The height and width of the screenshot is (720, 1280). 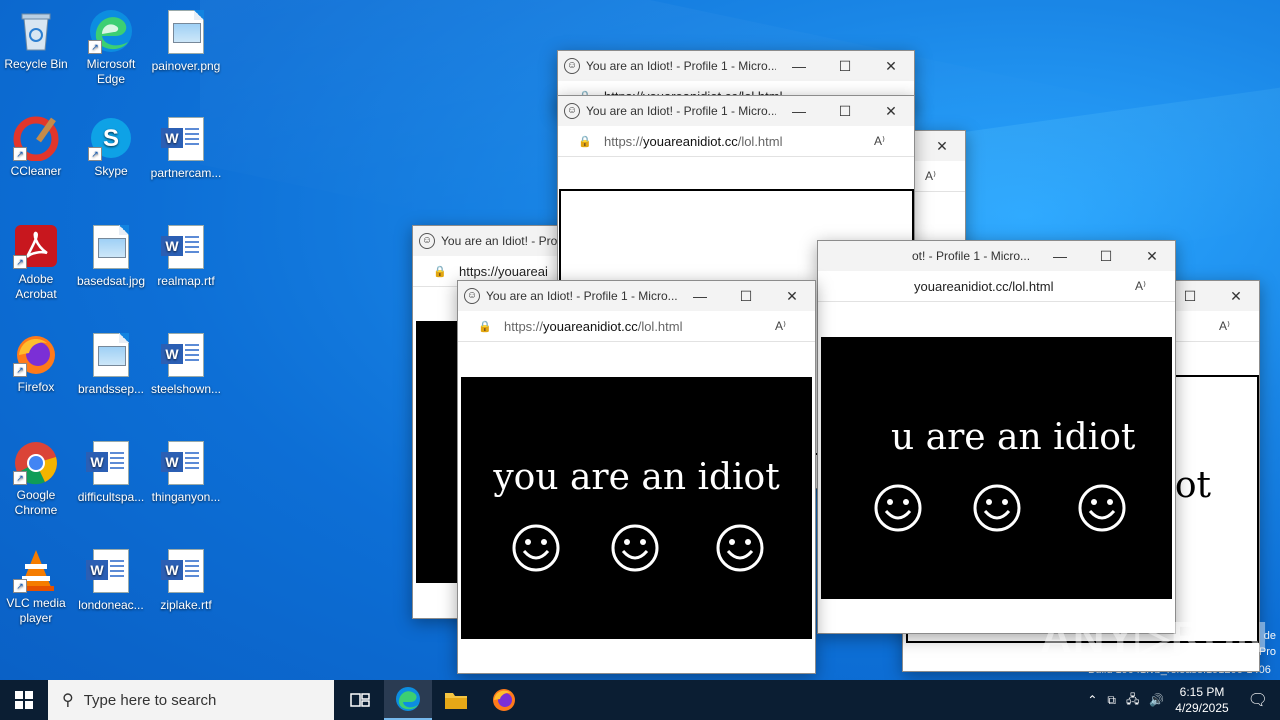 I want to click on idiot-message: ot, so click(x=1192, y=485).